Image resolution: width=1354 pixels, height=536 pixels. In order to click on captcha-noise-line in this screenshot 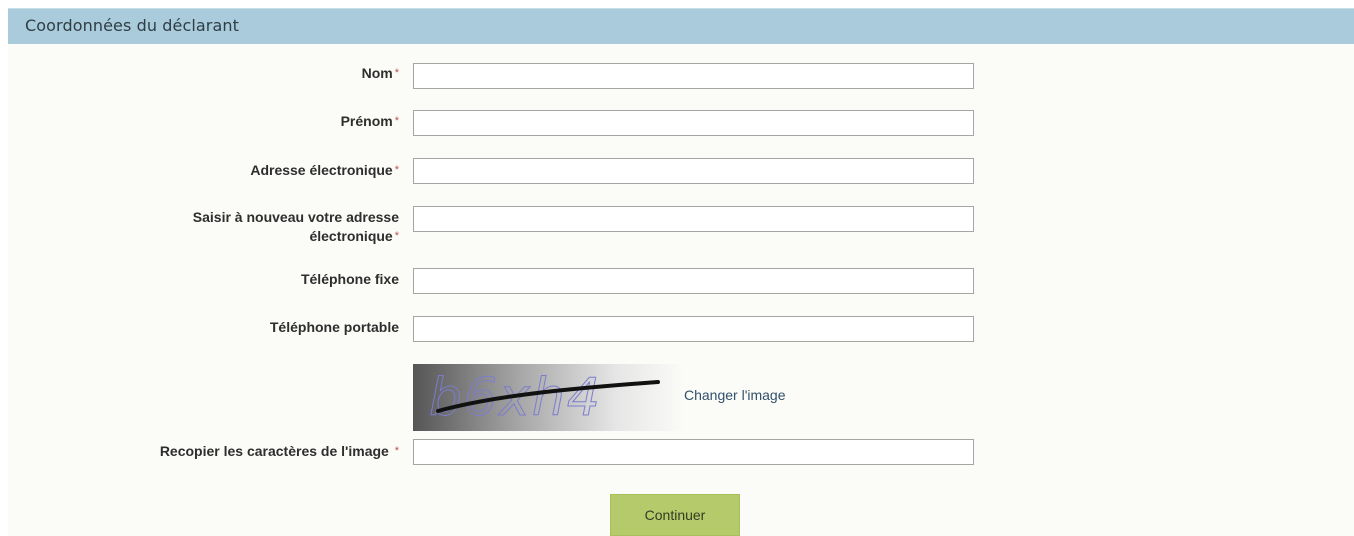, I will do `click(548, 396)`.